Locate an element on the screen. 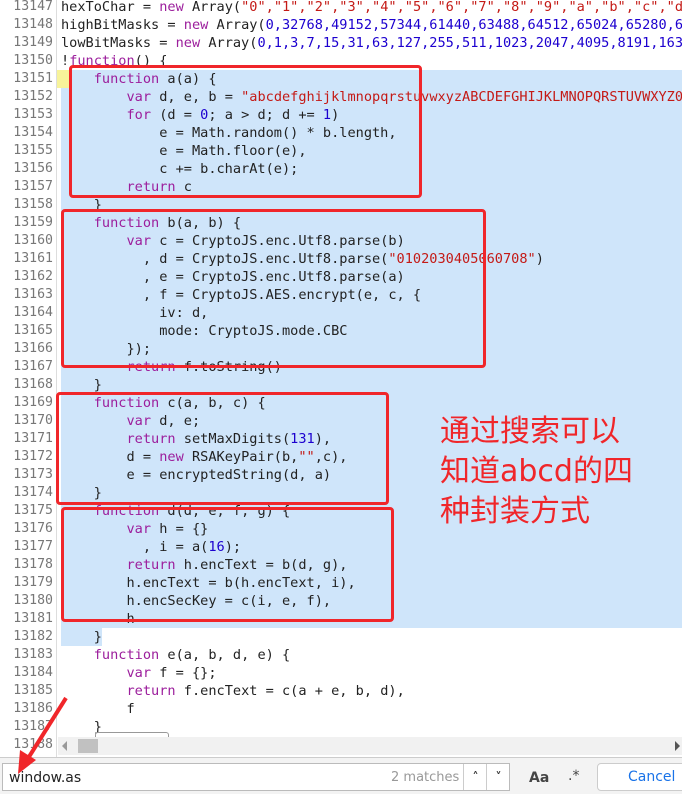 Image resolution: width=682 pixels, height=794 pixels. code-line: 13183 function e(a, b, d, e) { is located at coordinates (341, 655).